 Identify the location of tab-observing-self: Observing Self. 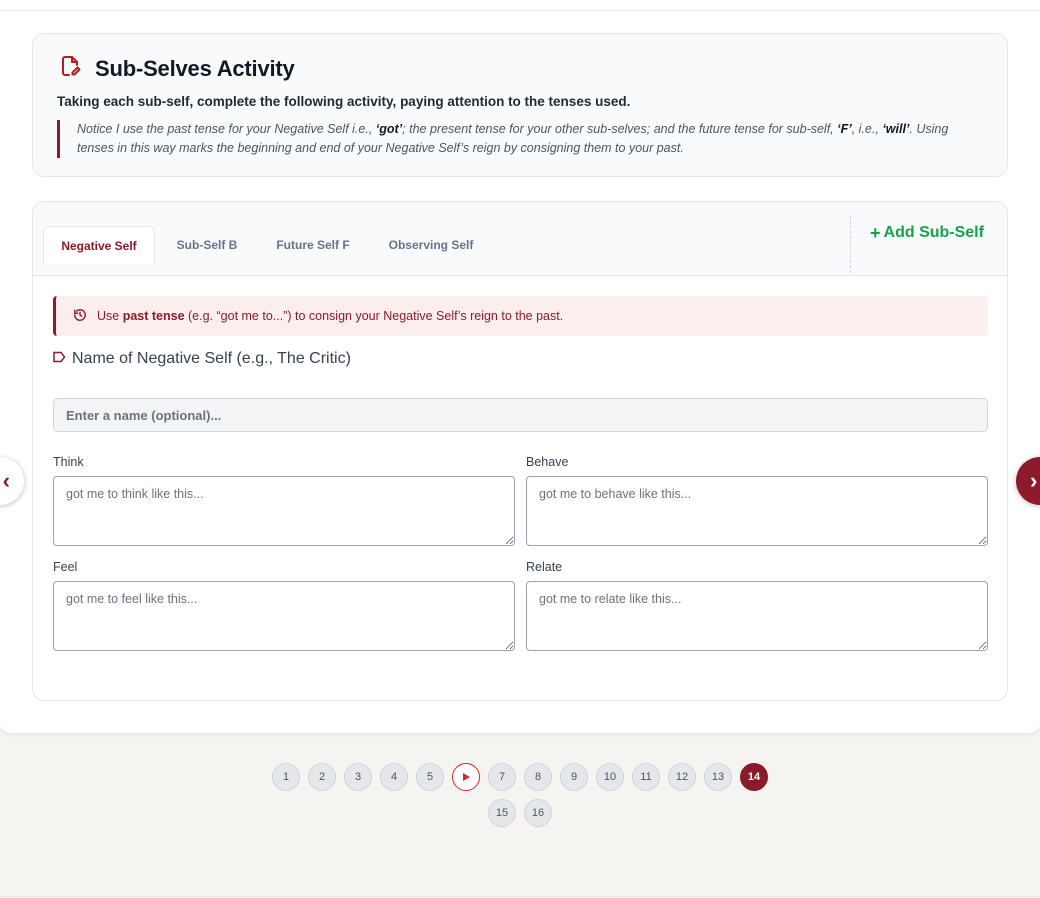
(431, 244).